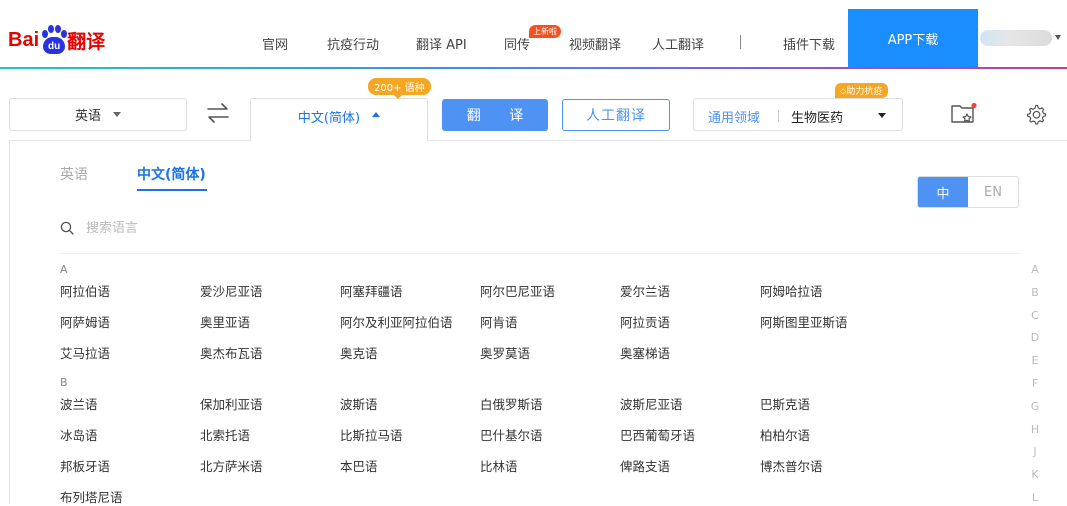 Image resolution: width=1067 pixels, height=506 pixels. What do you see at coordinates (1036, 114) in the screenshot?
I see `settings-gear-icon` at bounding box center [1036, 114].